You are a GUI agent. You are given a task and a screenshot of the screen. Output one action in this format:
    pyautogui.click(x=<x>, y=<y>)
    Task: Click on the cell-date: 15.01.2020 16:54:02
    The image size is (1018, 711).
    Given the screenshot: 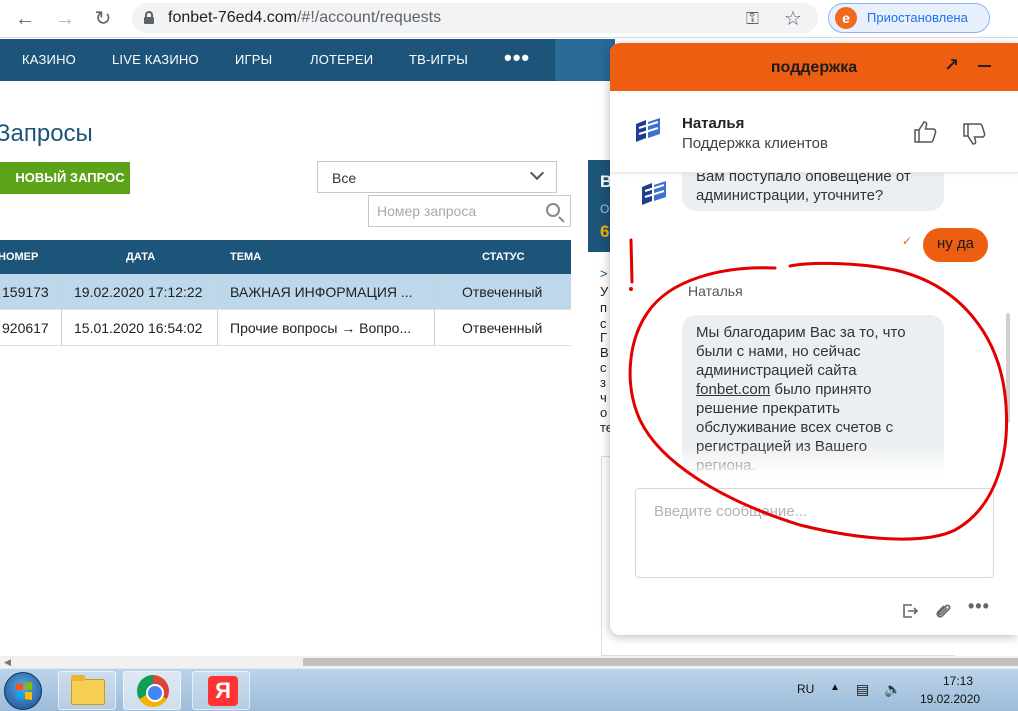 What is the action you would take?
    pyautogui.click(x=138, y=328)
    